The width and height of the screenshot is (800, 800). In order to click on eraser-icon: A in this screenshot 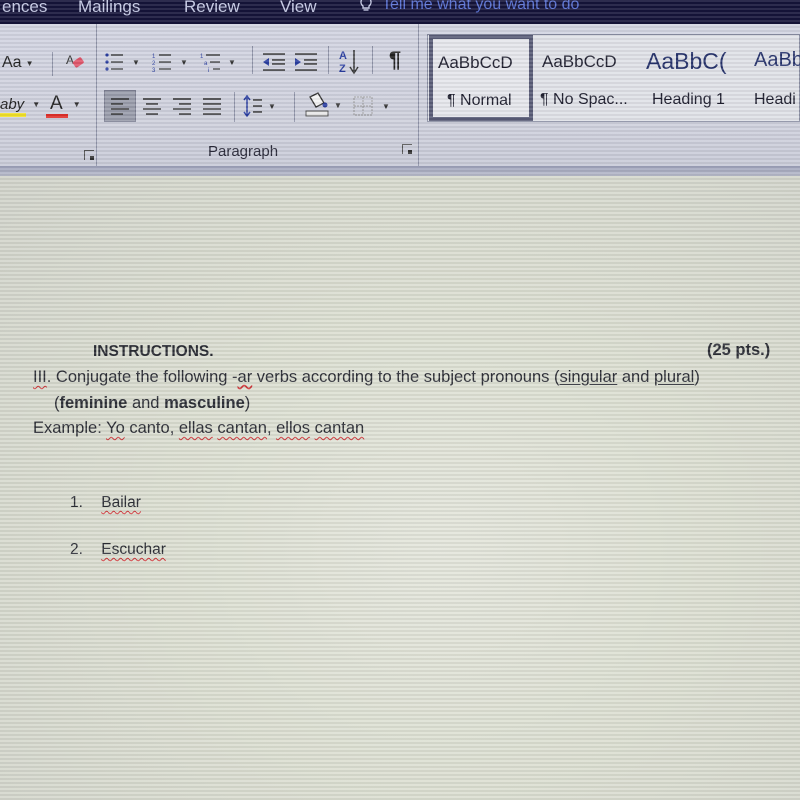, I will do `click(75, 60)`.